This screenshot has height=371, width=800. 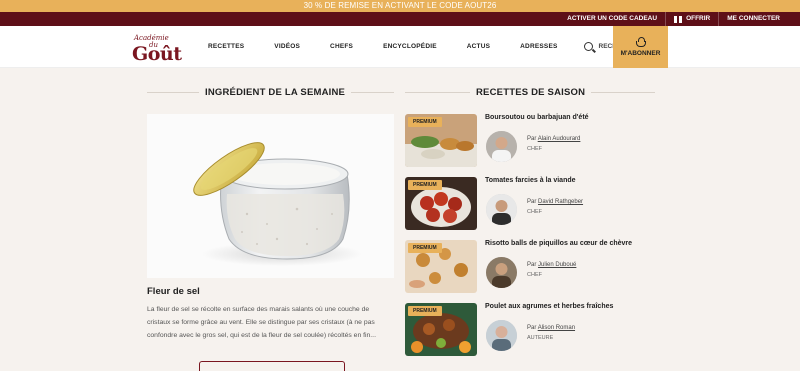 I want to click on ingredient-section-title: INGRÉDIENT DE LA SEMAINE, so click(x=275, y=92).